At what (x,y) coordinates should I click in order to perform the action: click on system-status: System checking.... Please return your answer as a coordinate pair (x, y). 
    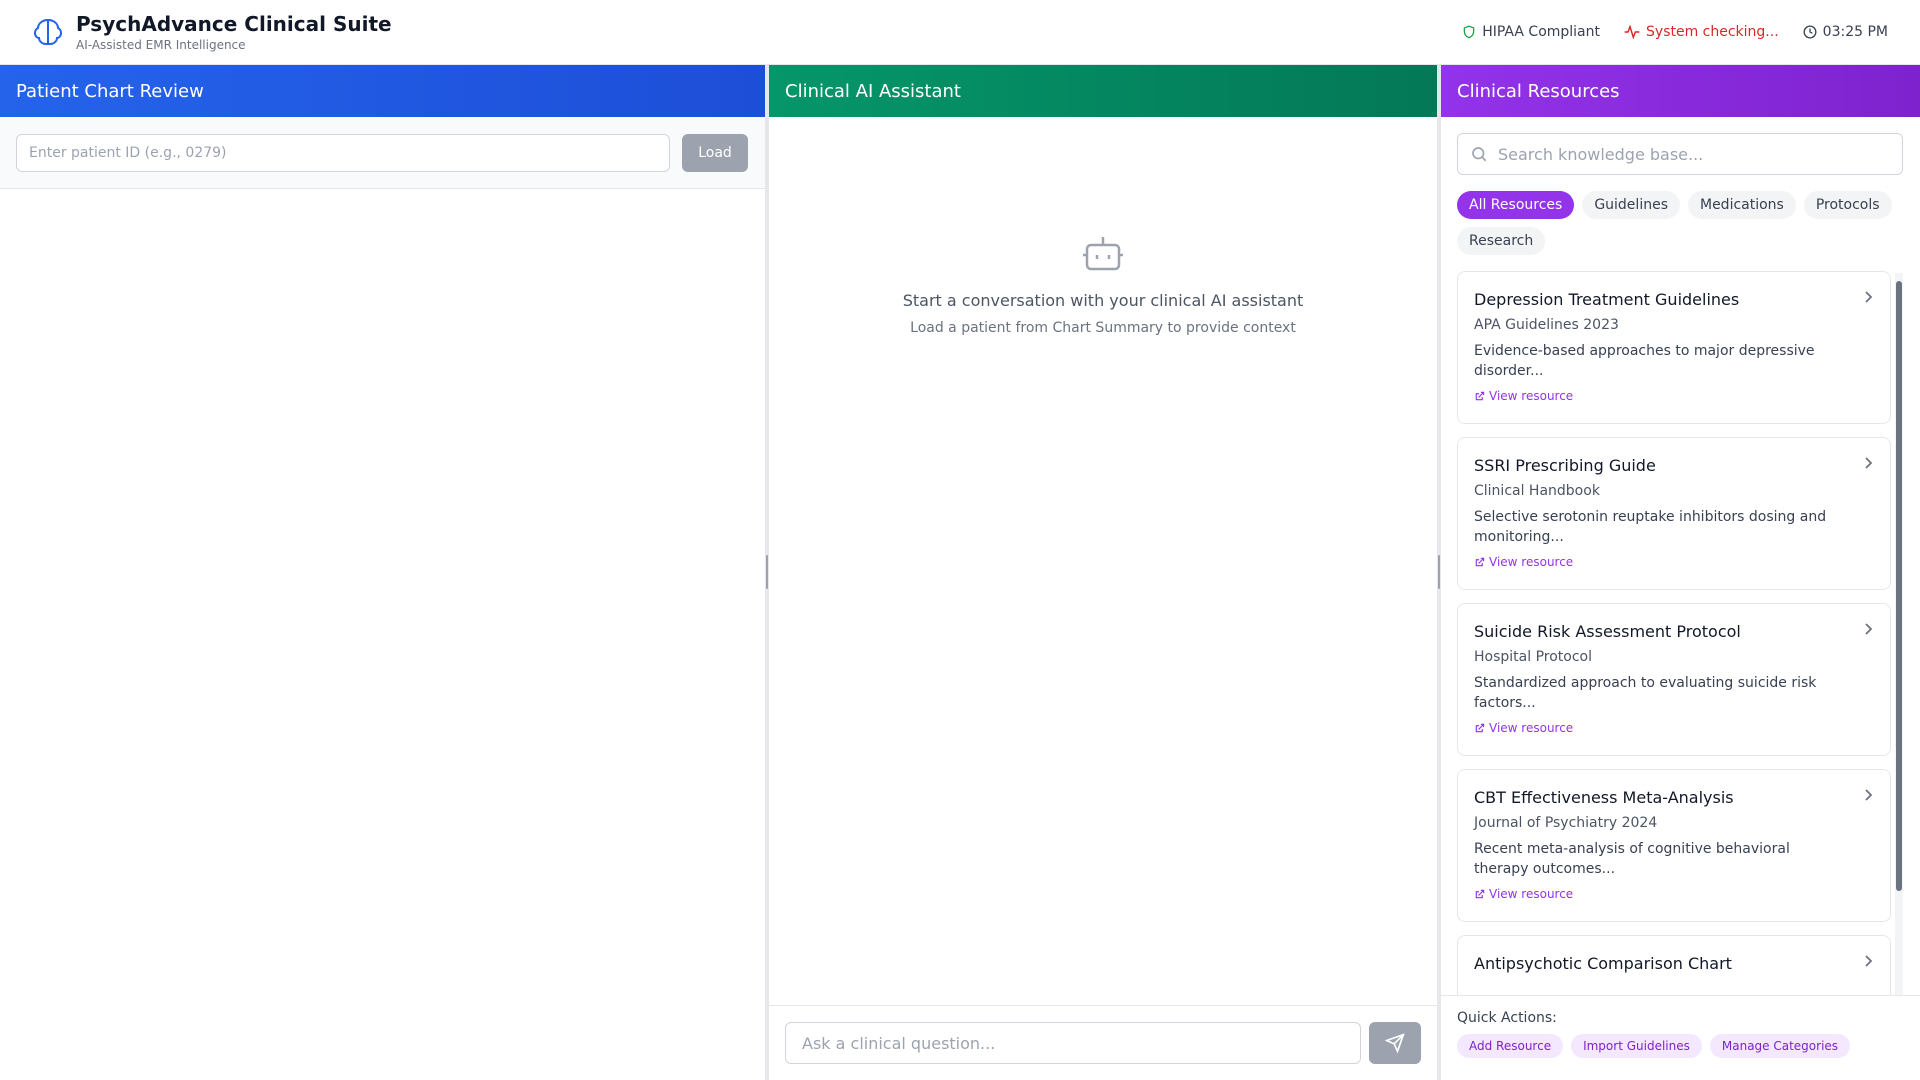
    Looking at the image, I should click on (1701, 32).